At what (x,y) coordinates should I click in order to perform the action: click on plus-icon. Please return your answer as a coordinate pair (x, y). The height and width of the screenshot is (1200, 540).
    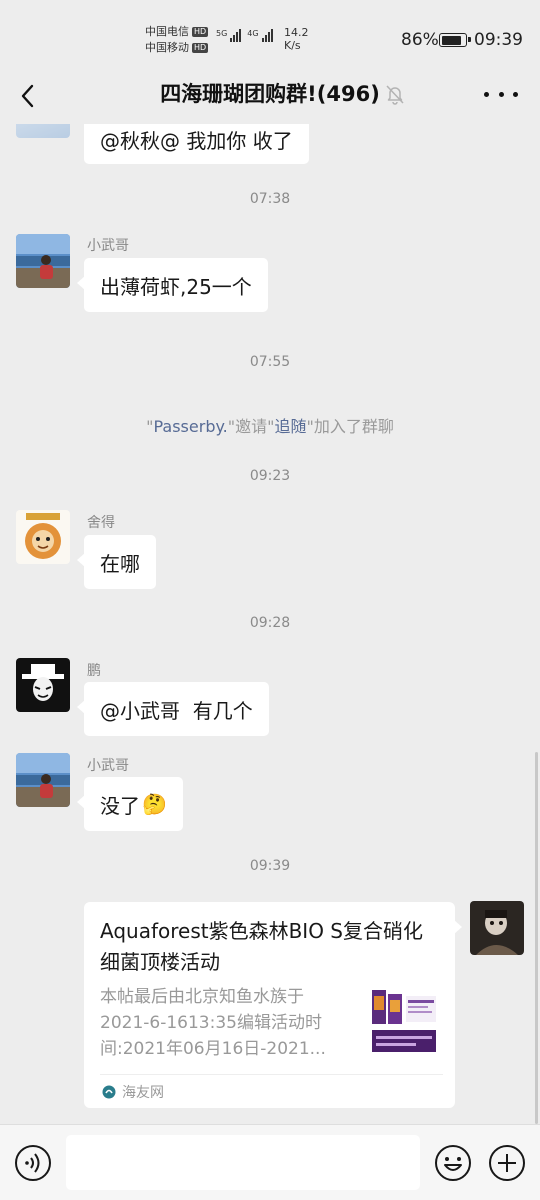
    Looking at the image, I should click on (507, 1163).